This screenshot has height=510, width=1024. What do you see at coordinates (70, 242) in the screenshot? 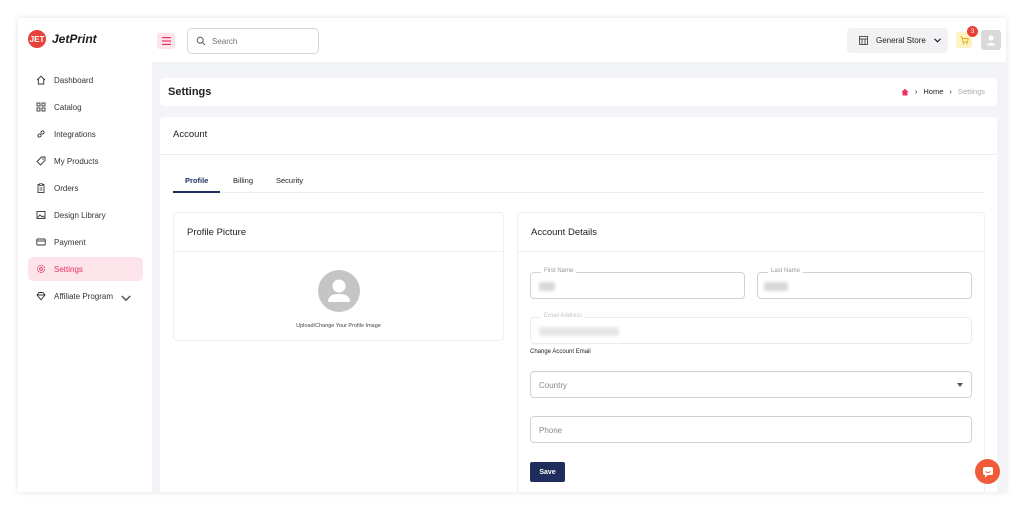
I see `sidebar-item-label: Payment` at bounding box center [70, 242].